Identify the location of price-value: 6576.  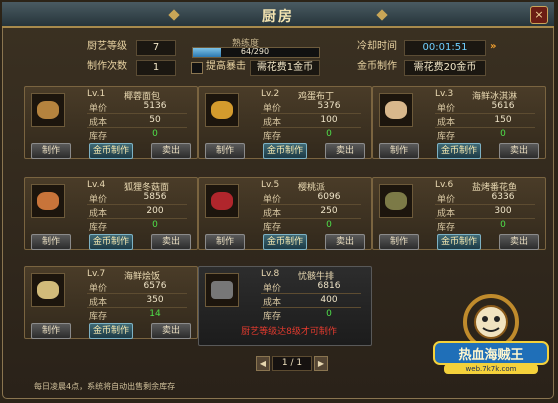
(155, 286).